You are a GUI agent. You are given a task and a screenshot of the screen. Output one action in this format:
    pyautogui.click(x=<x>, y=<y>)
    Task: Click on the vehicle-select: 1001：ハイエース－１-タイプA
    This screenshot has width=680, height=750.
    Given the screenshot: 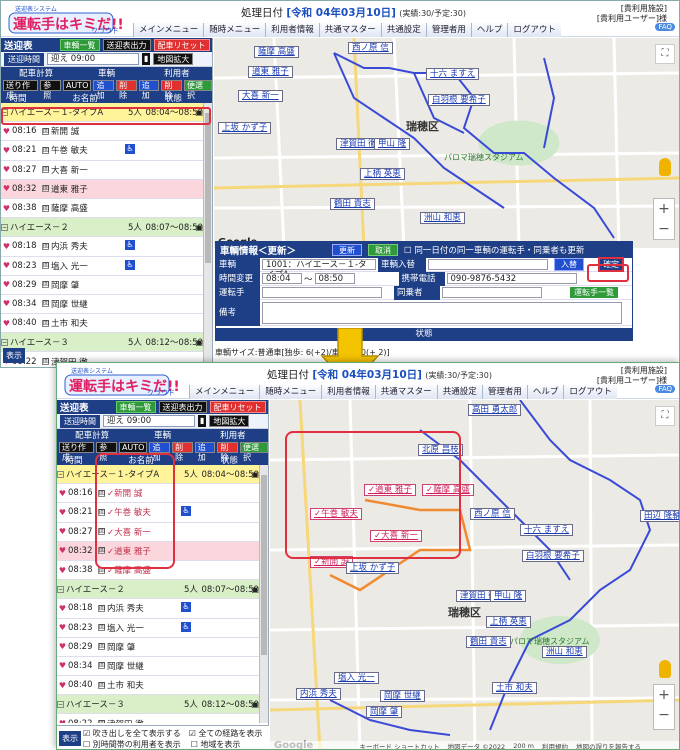 What is the action you would take?
    pyautogui.click(x=319, y=269)
    